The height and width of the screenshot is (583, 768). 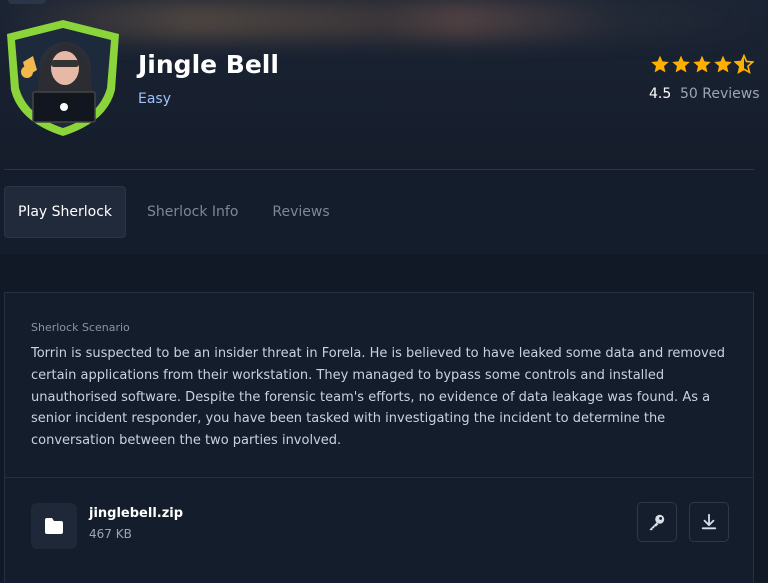 What do you see at coordinates (379, 477) in the screenshot?
I see `card-divider` at bounding box center [379, 477].